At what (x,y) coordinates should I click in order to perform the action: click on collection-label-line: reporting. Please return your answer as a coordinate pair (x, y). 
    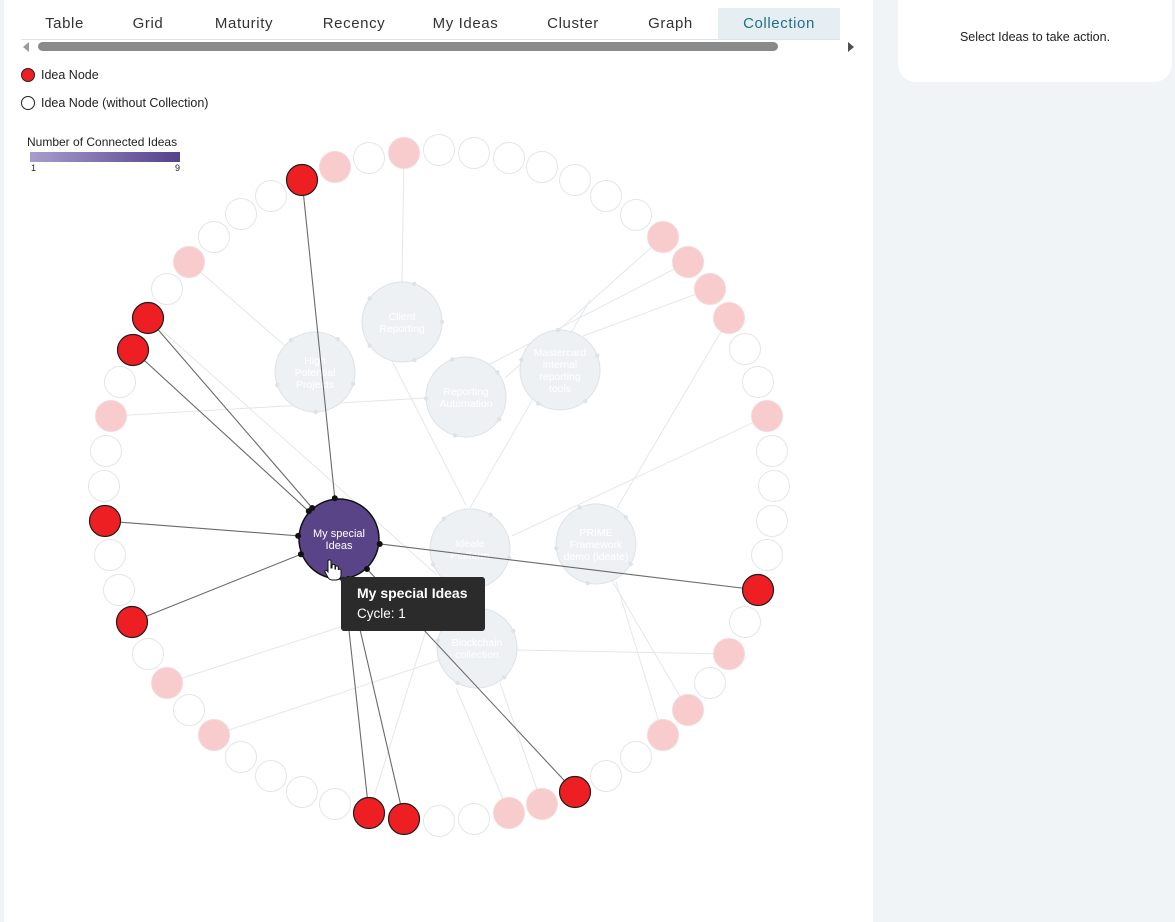
    Looking at the image, I should click on (560, 377).